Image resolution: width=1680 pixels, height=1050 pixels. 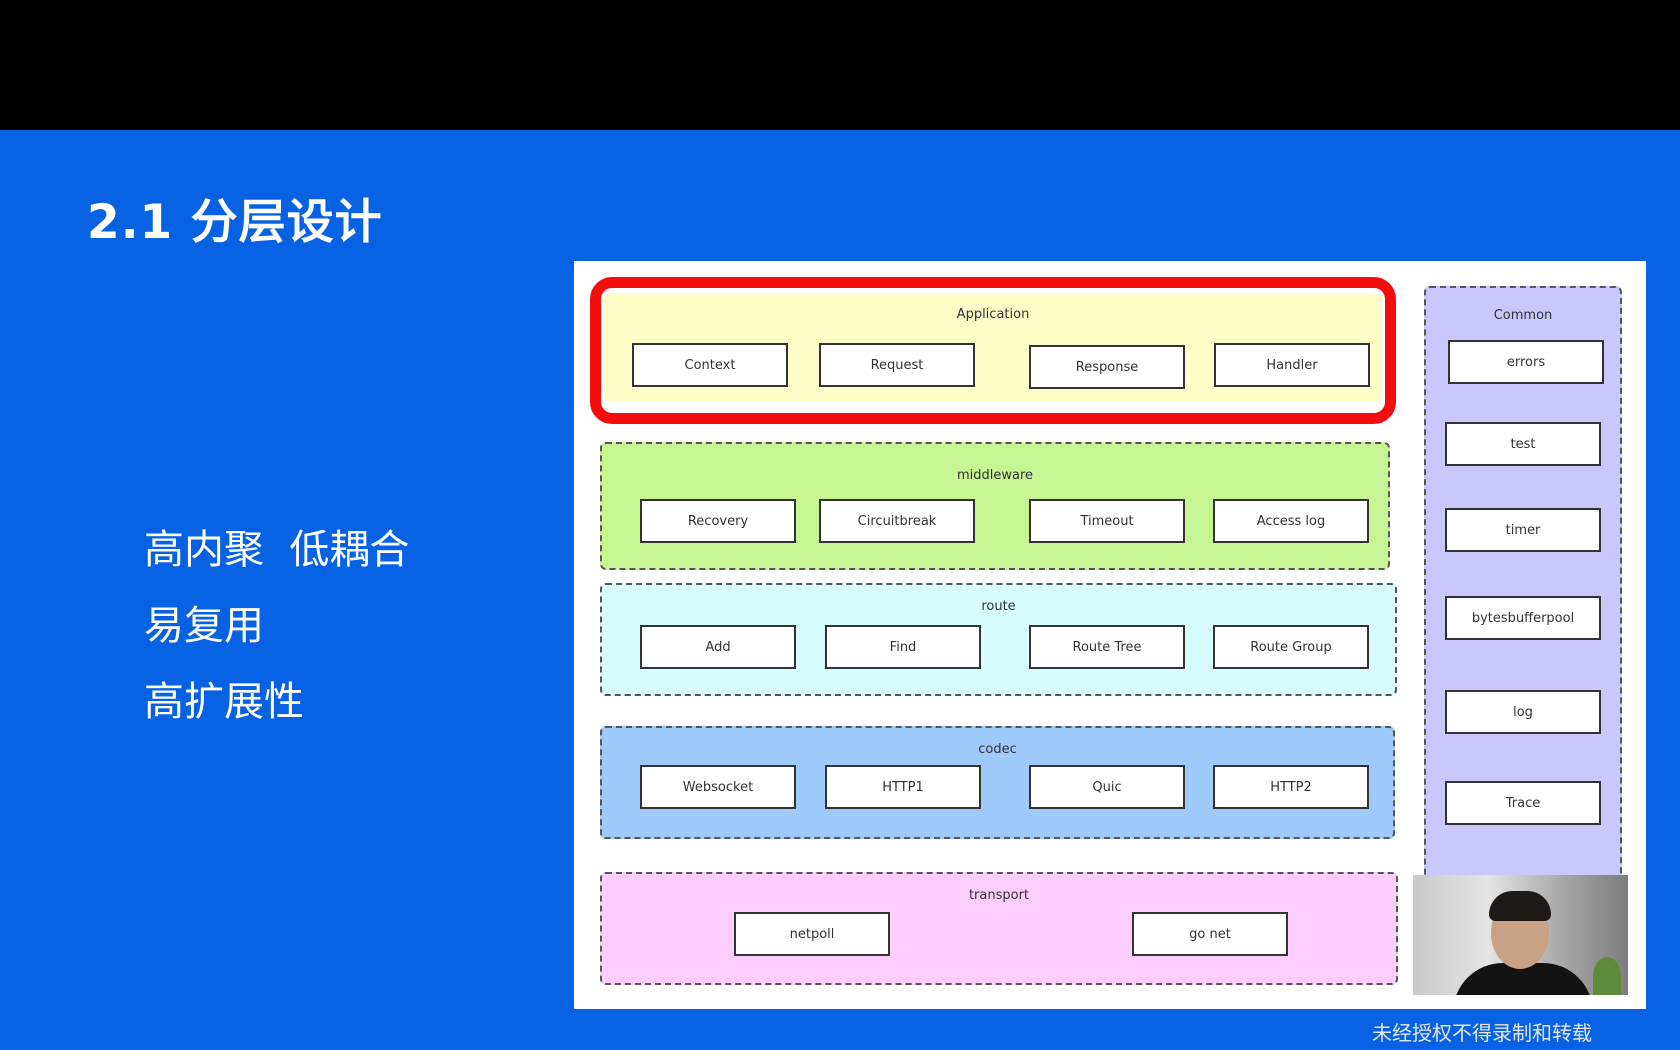 What do you see at coordinates (1523, 803) in the screenshot?
I see `node-trace: Trace` at bounding box center [1523, 803].